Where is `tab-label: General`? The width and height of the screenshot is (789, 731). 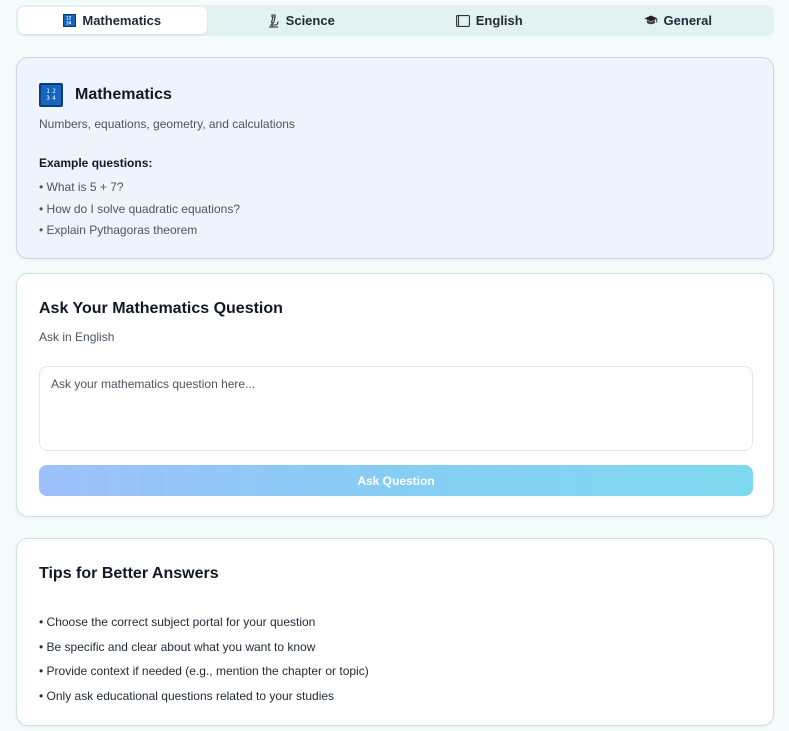 tab-label: General is located at coordinates (687, 20).